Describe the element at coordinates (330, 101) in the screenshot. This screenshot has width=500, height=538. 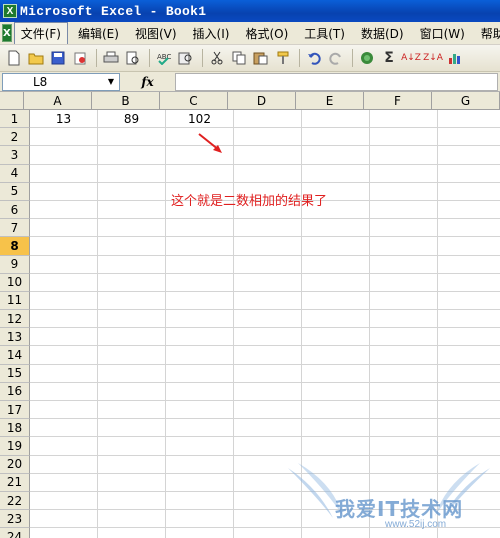
I see `column-header: E` at that location.